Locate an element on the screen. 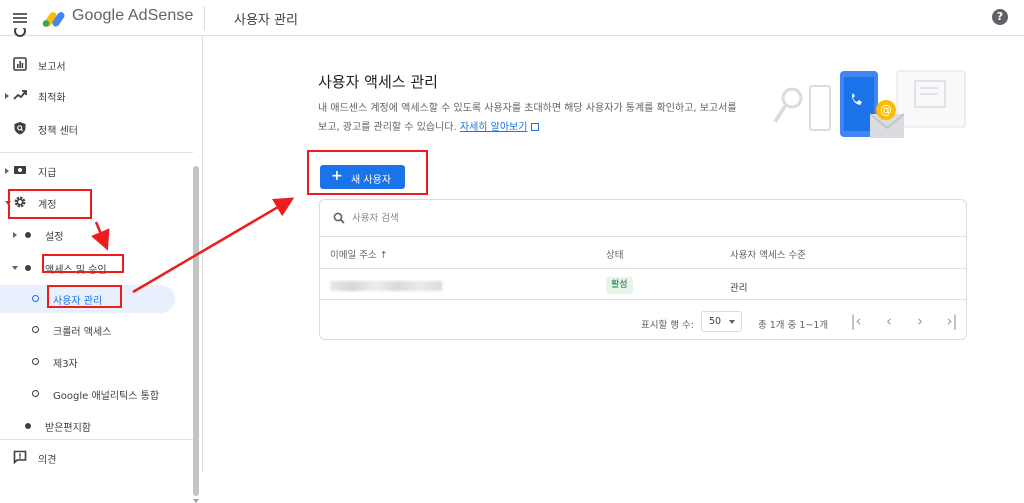 The width and height of the screenshot is (1024, 503). trending-up-icon is located at coordinates (20, 95).